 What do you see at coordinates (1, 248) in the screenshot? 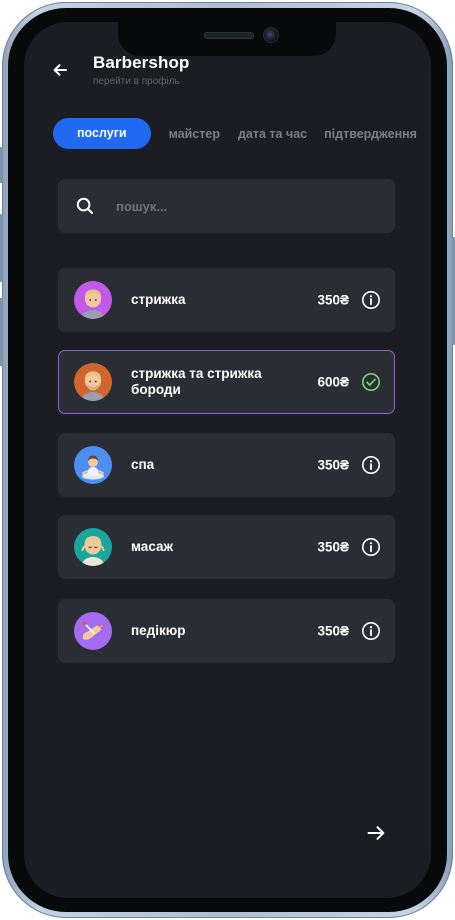
I see `volume-up-button` at bounding box center [1, 248].